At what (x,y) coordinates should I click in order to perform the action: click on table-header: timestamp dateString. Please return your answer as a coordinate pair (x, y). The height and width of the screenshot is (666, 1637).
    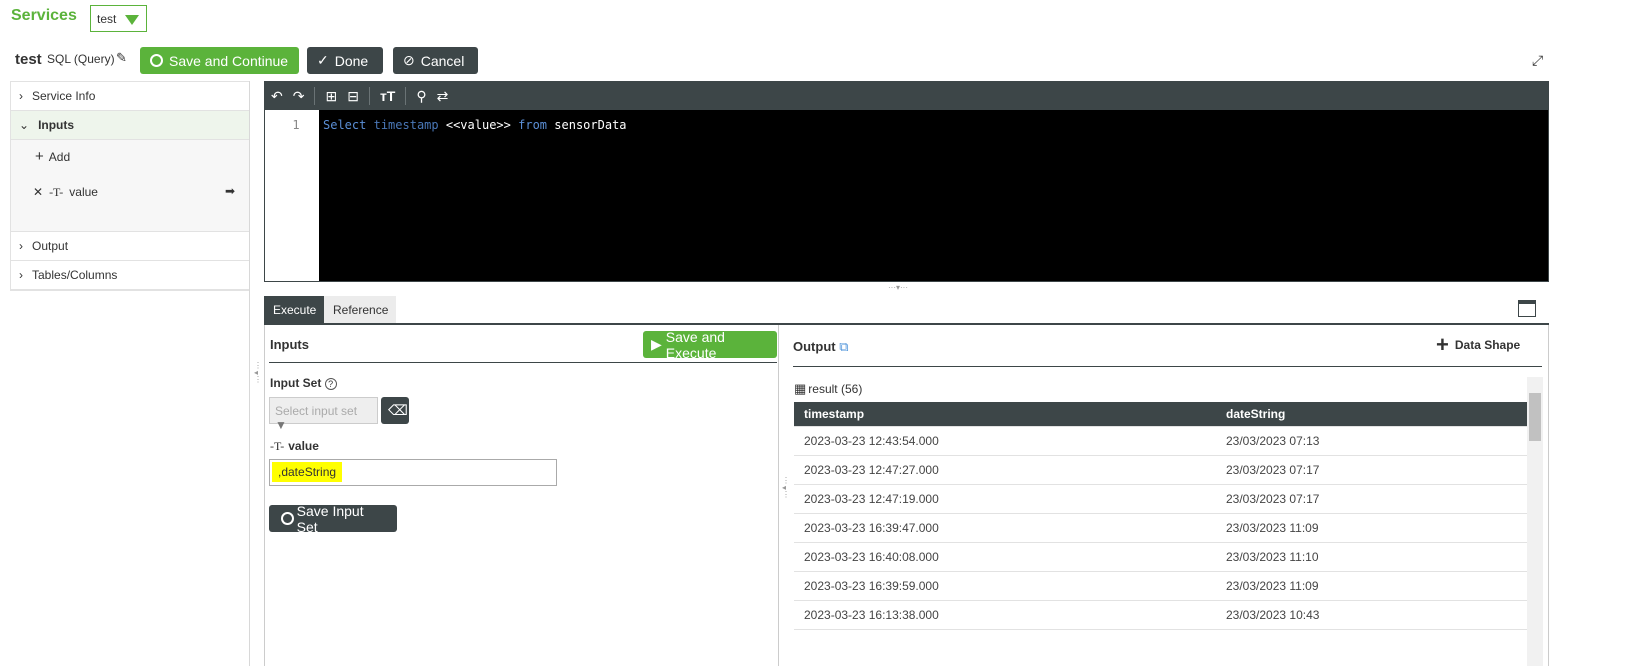
    Looking at the image, I should click on (1160, 414).